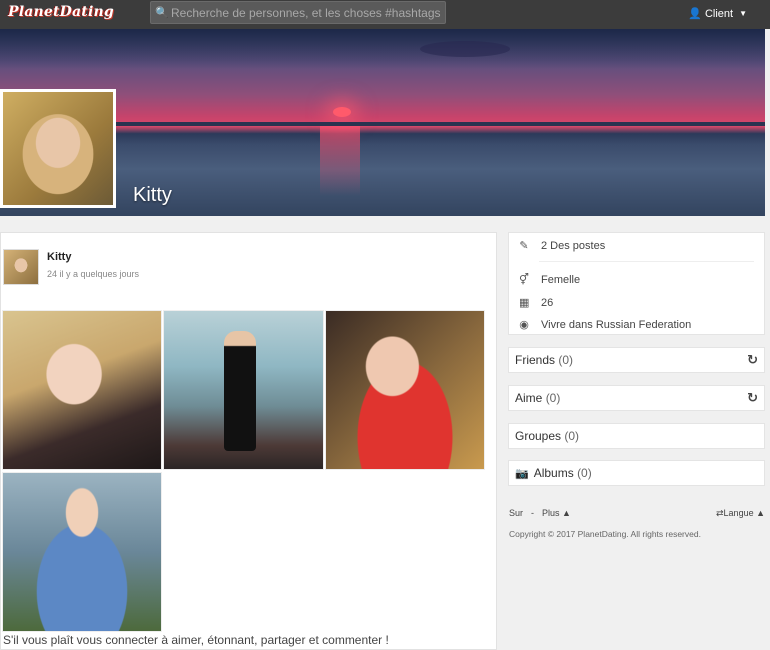 This screenshot has height=650, width=770. What do you see at coordinates (524, 303) in the screenshot?
I see `calendar-icon: ▦` at bounding box center [524, 303].